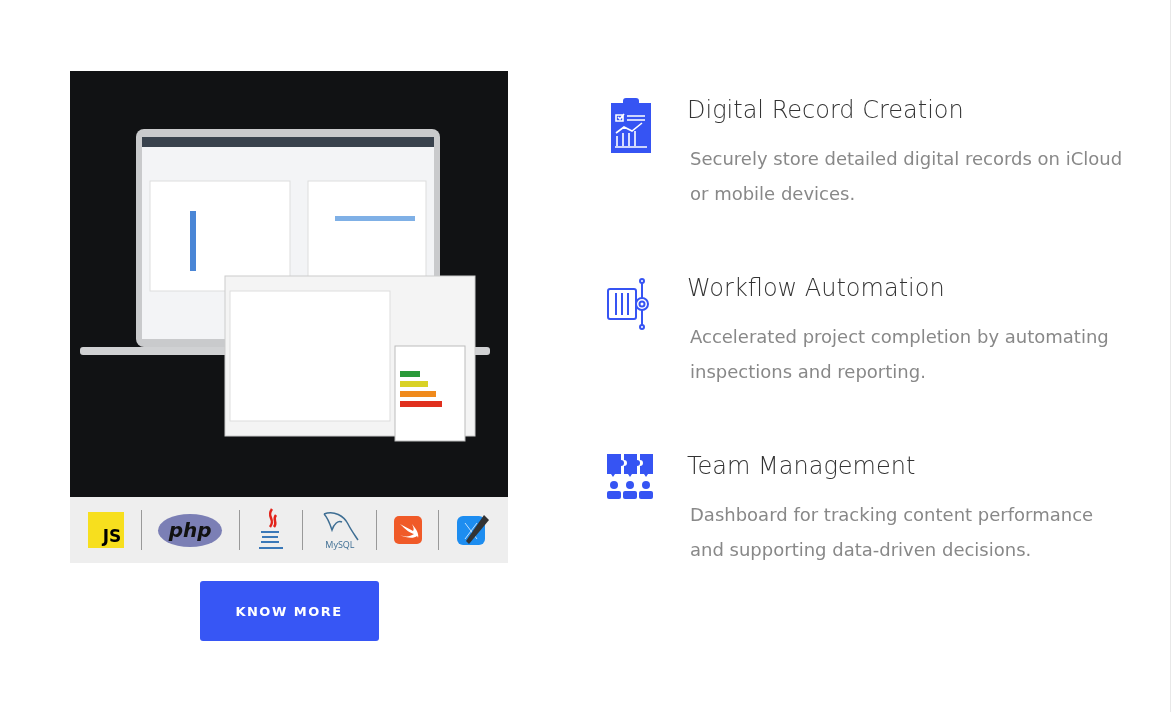  I want to click on swift-logo, so click(407, 530).